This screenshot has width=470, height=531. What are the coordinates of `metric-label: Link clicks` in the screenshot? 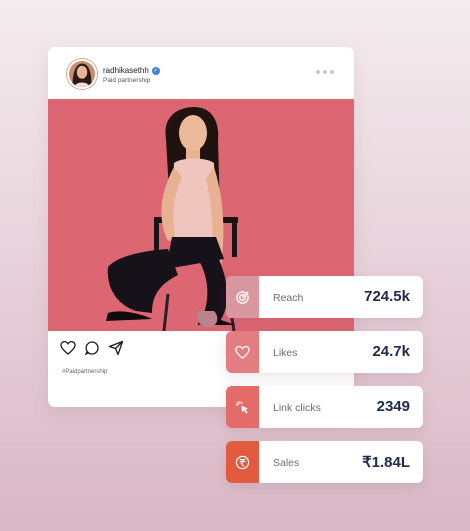 It's located at (297, 408).